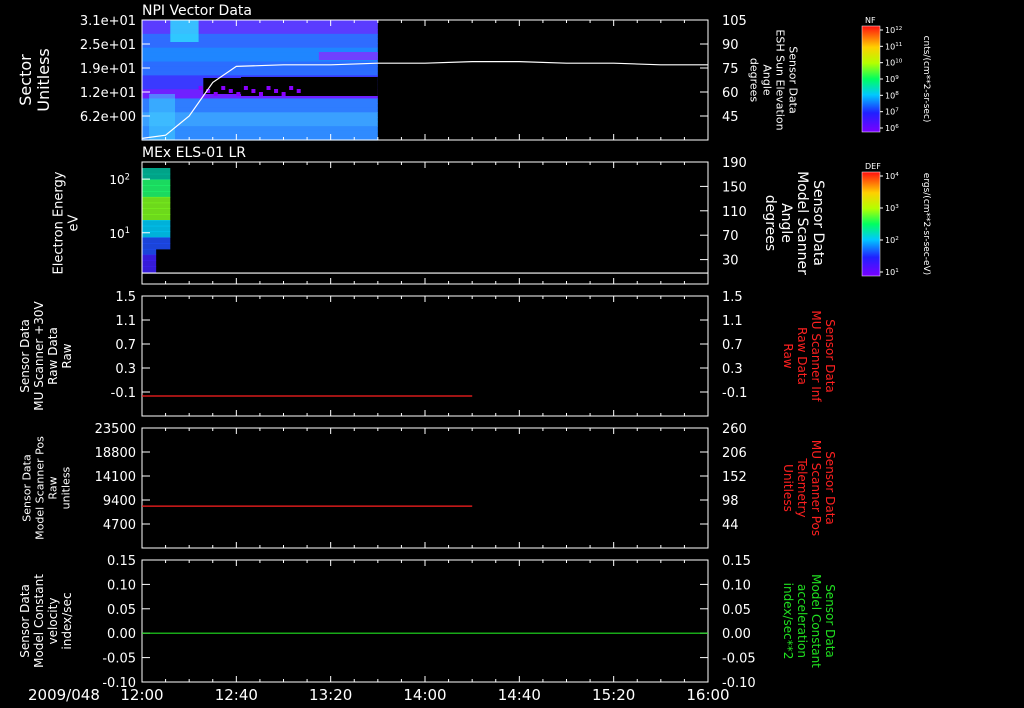 This screenshot has height=708, width=1024. I want to click on colorbar-name: NF, so click(870, 20).